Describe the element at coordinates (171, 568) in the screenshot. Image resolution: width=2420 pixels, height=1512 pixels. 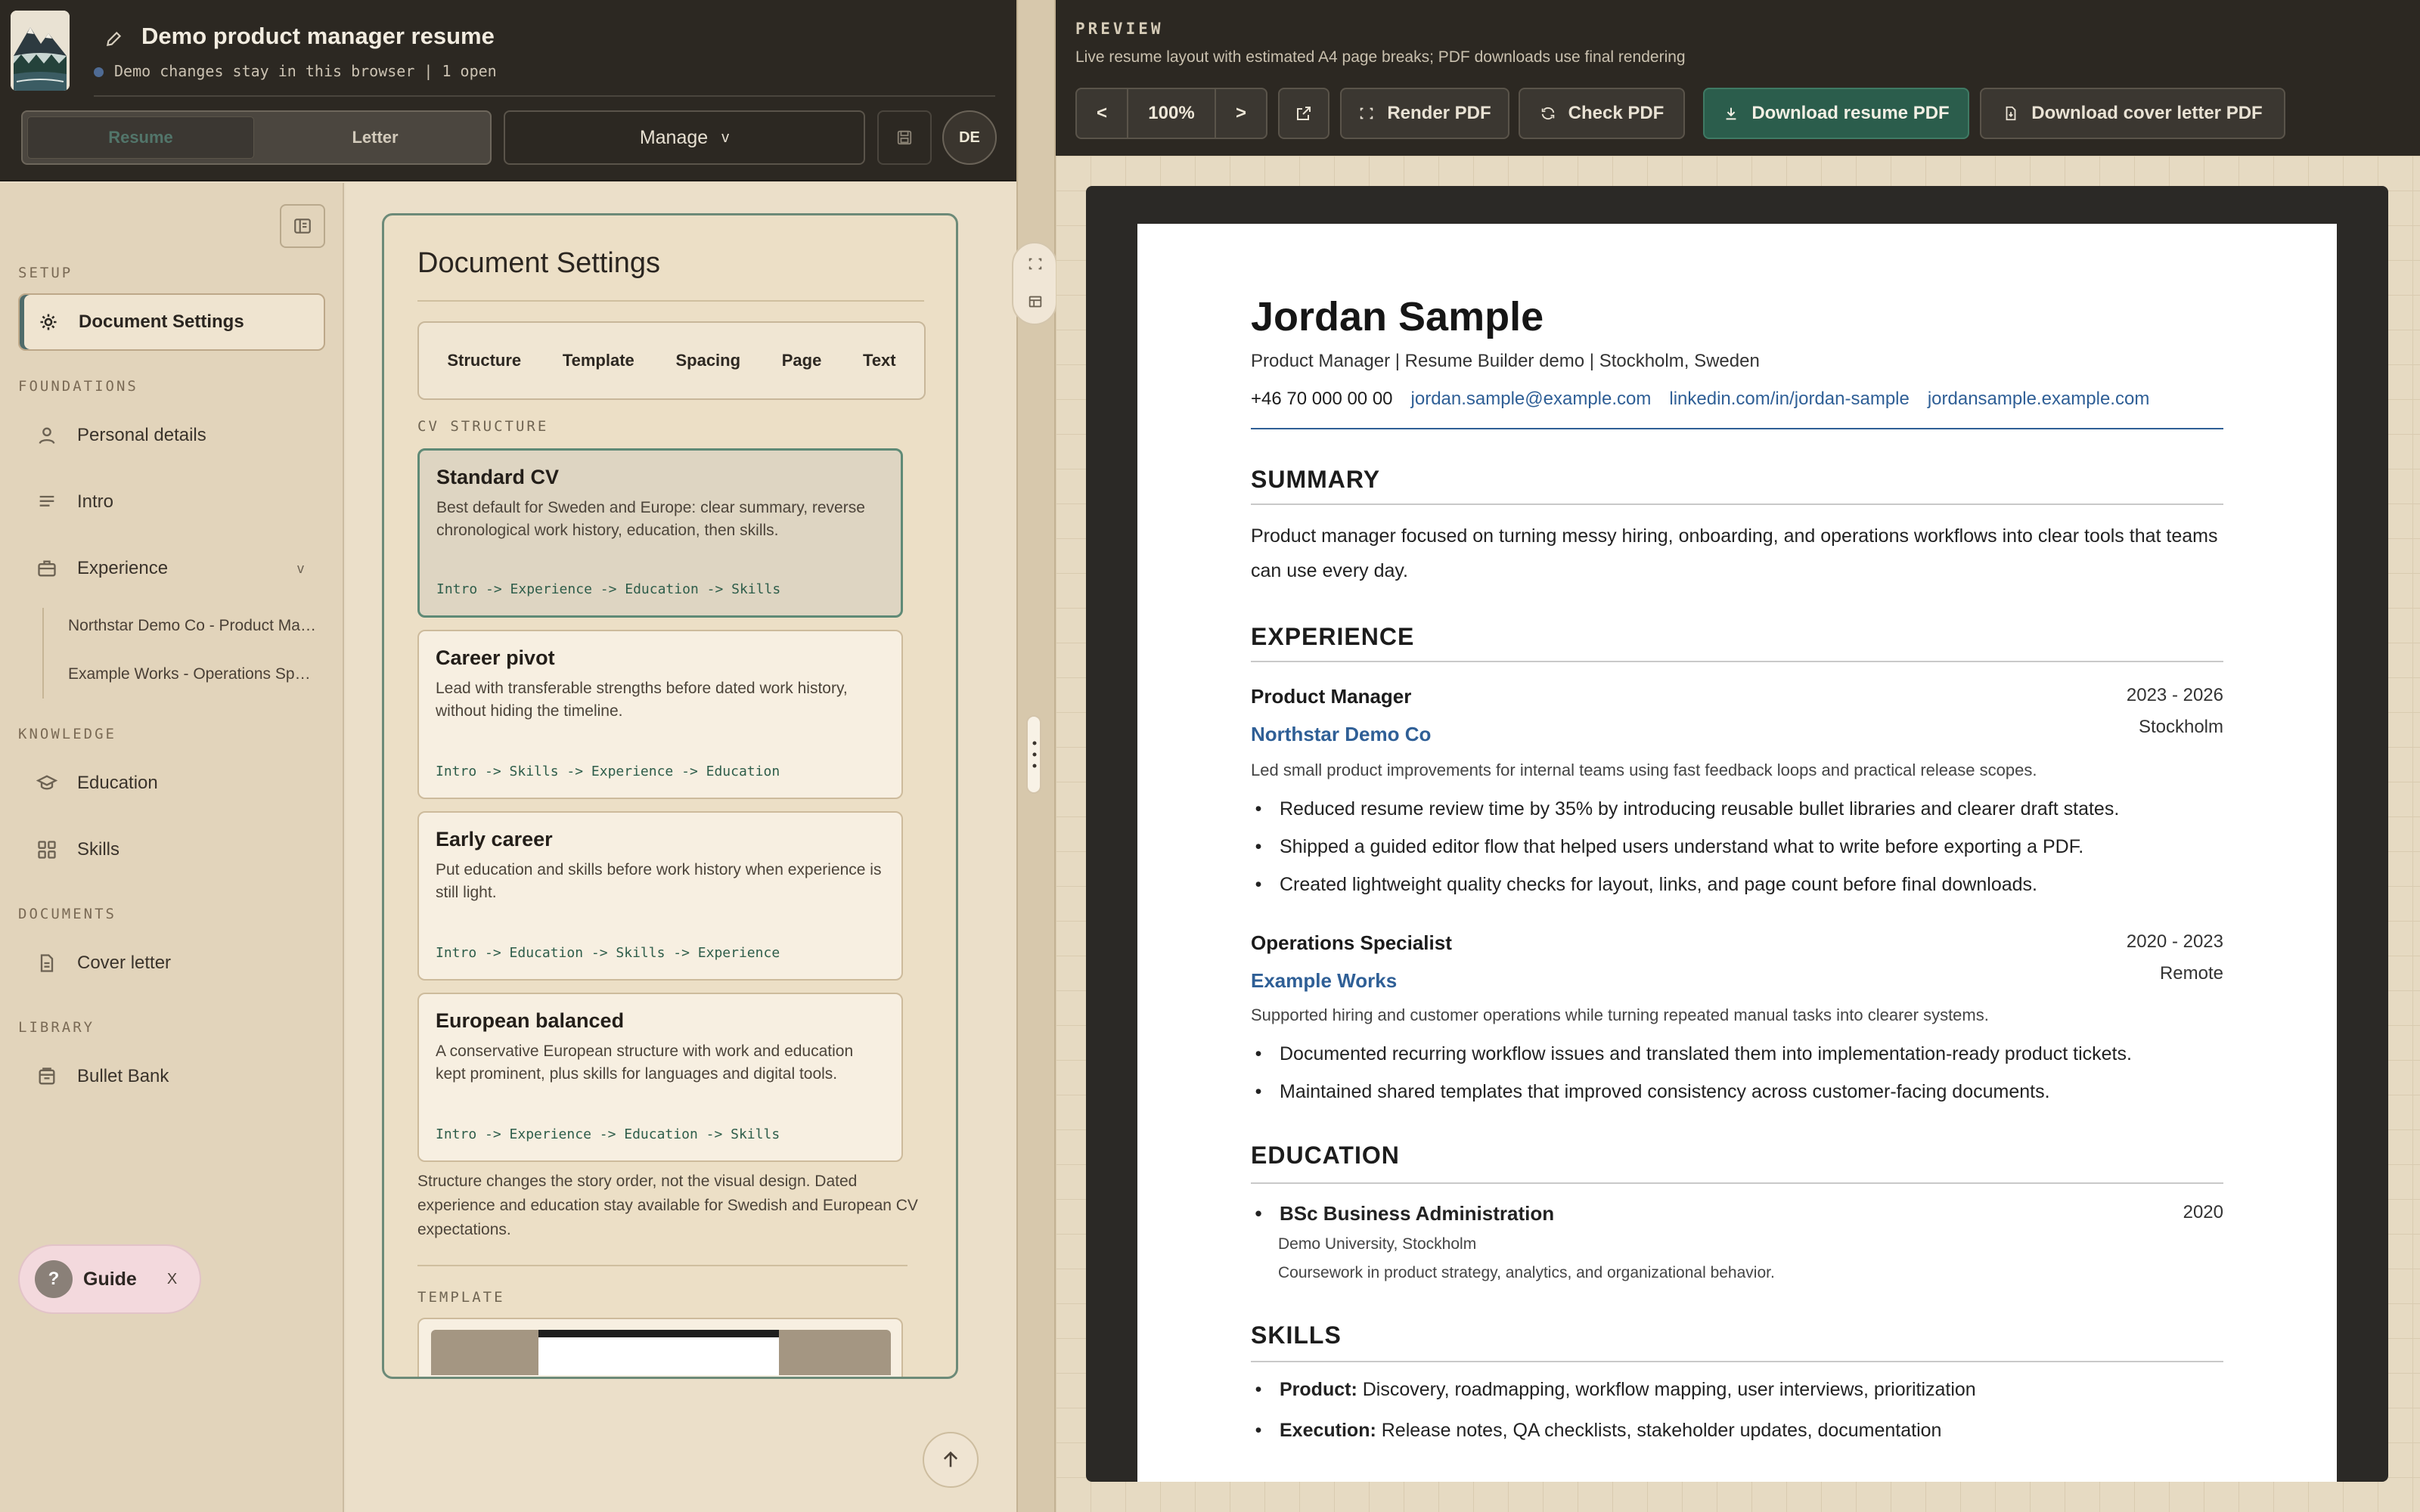
I see `sidebar-item-experience: Experience v` at that location.